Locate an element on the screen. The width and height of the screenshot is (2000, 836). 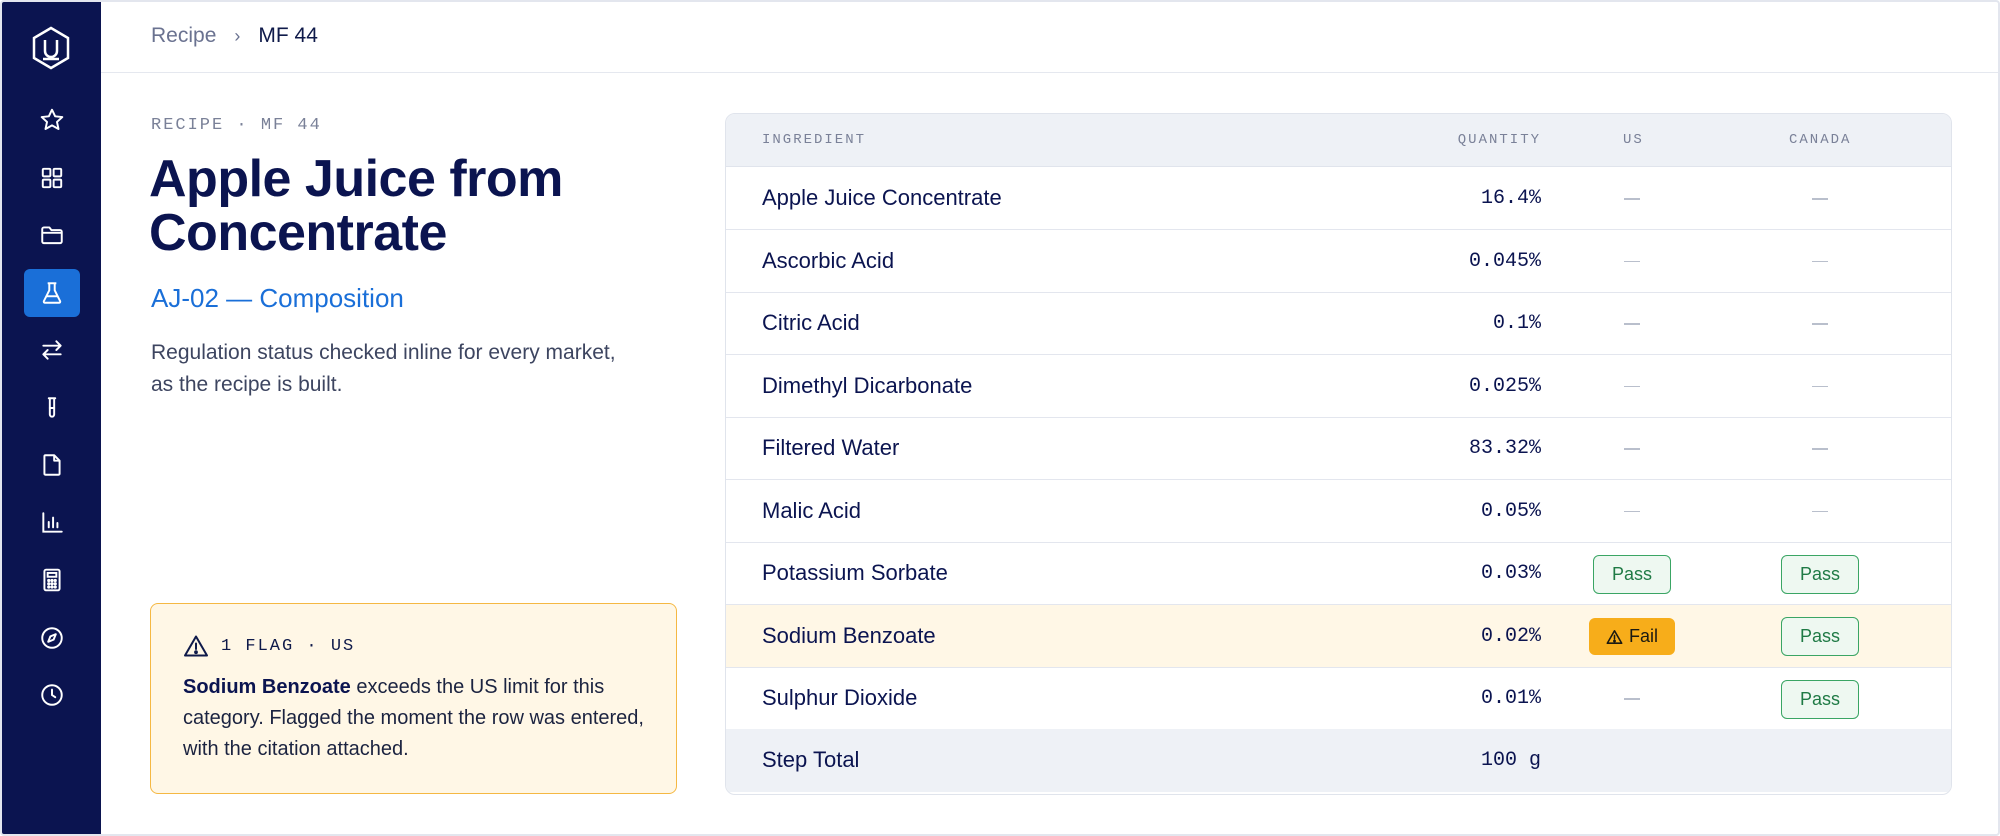
table-row: Filtered Water 83.32% is located at coordinates (1338, 448).